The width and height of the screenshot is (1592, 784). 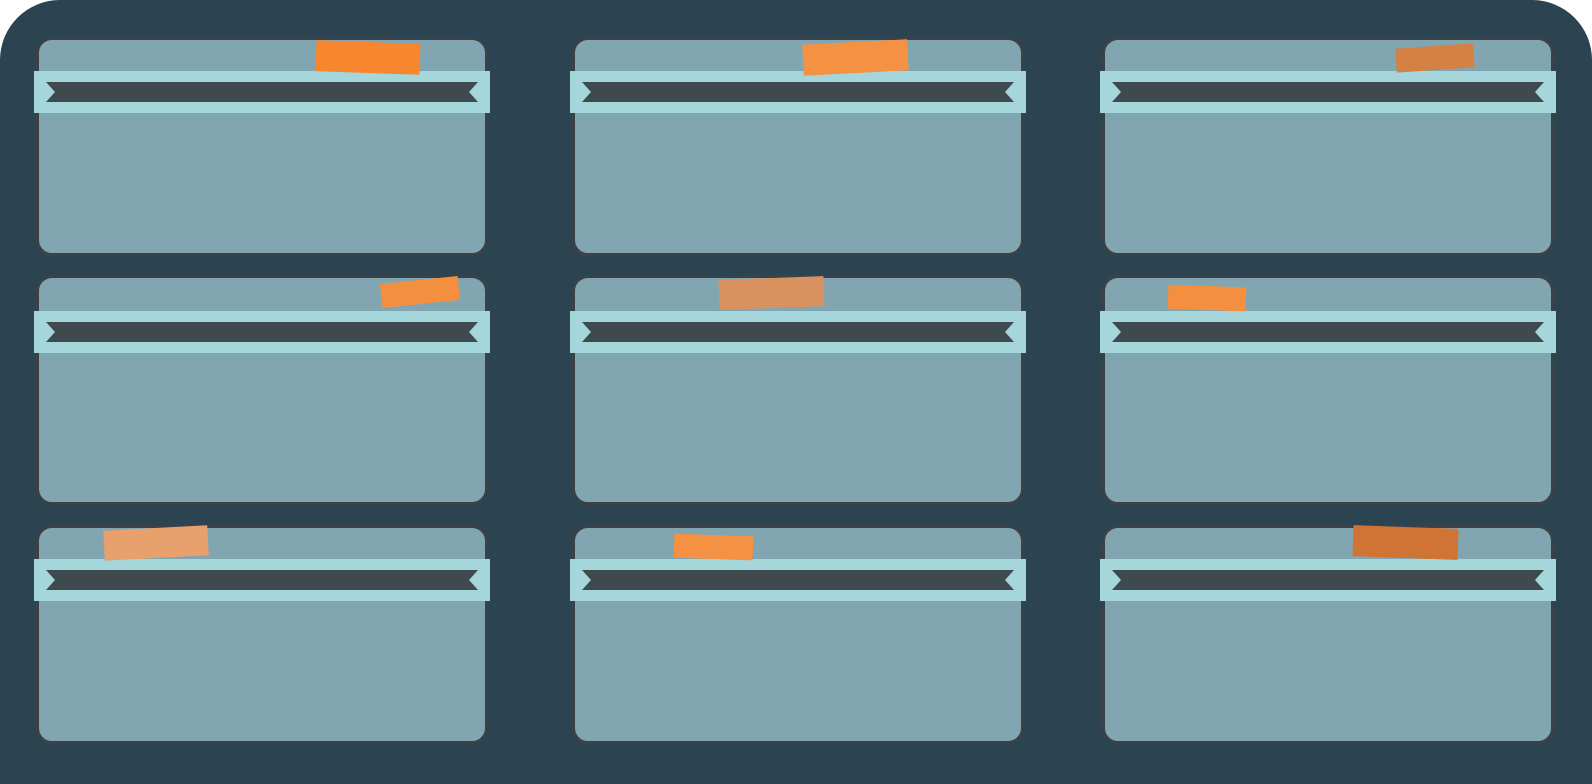 I want to click on drawer-r1-c2, so click(x=798, y=146).